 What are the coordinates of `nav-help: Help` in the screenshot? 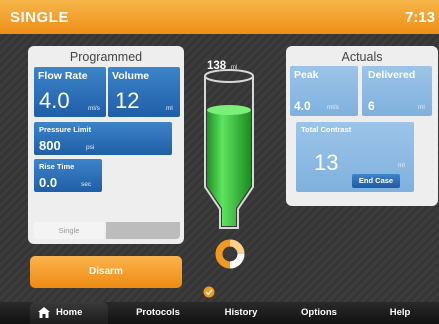 It's located at (400, 313).